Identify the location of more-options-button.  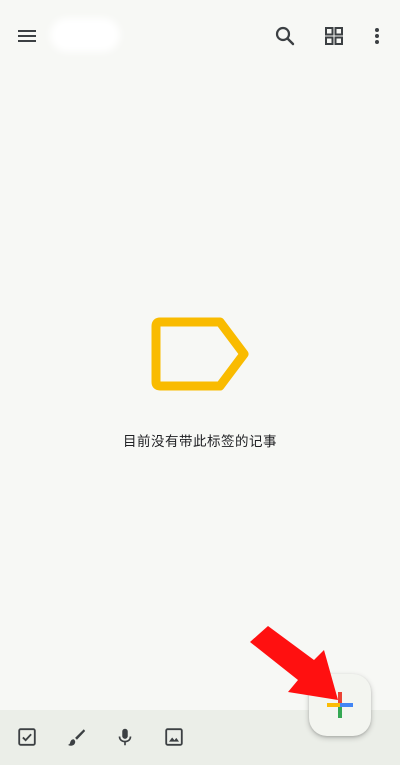
(377, 36).